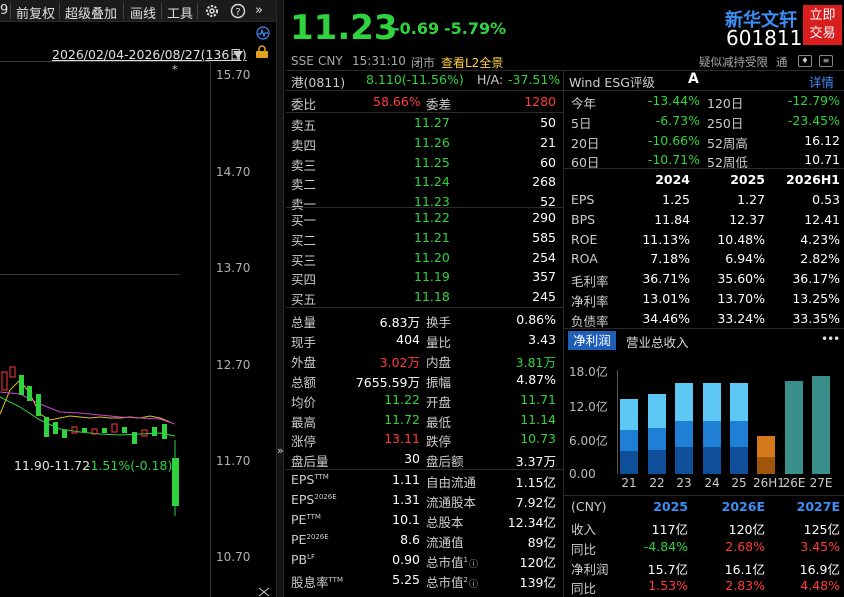  Describe the element at coordinates (584, 239) in the screenshot. I see `fin-row-label: ROE` at that location.